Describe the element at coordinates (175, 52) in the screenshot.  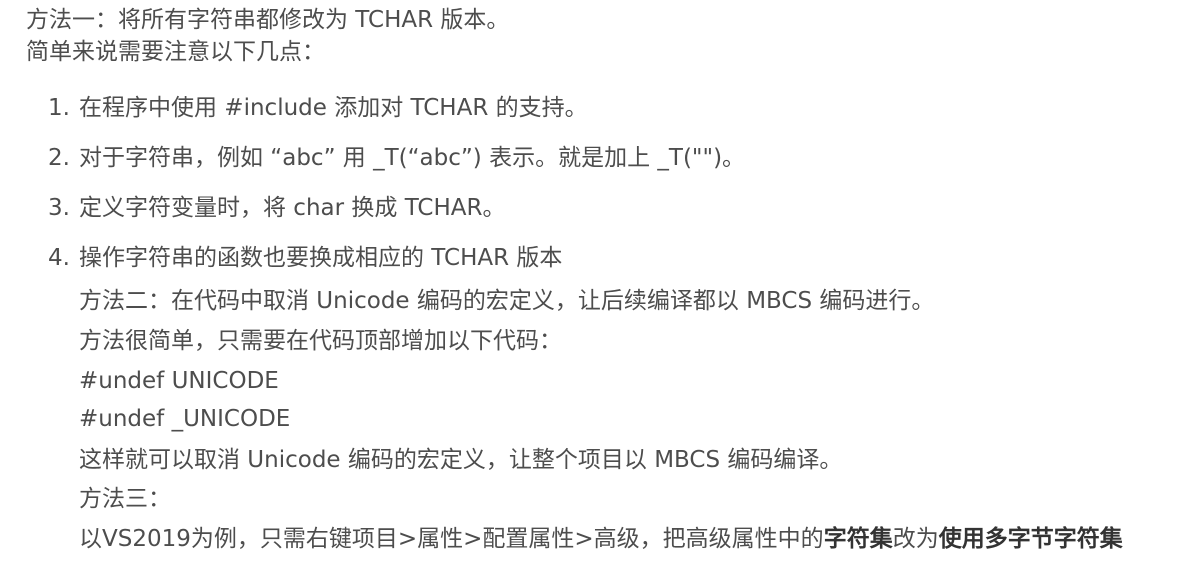
I see `notes-intro: 简单来说需要注意以下几点：` at that location.